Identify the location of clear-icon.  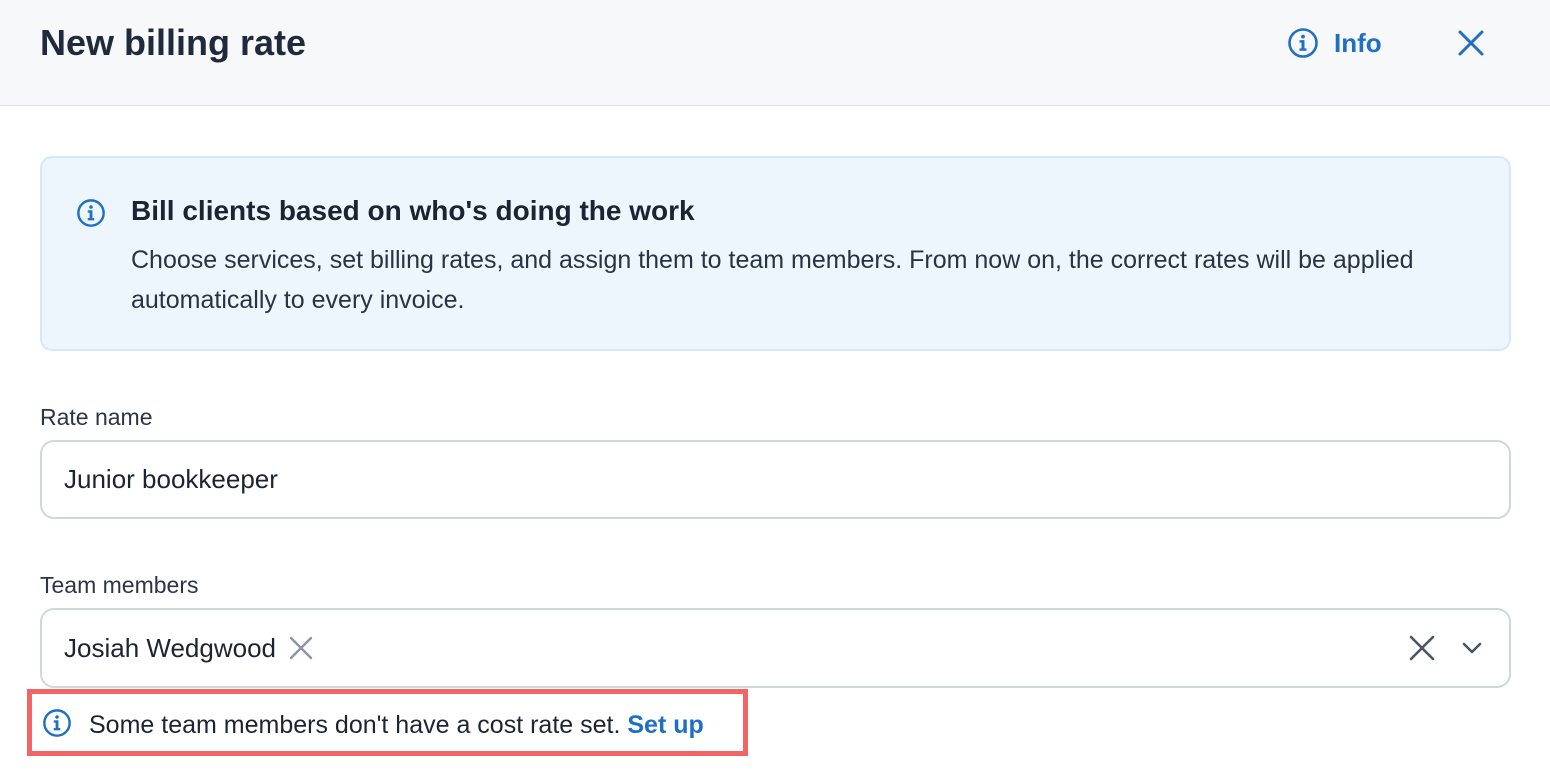
(1422, 648).